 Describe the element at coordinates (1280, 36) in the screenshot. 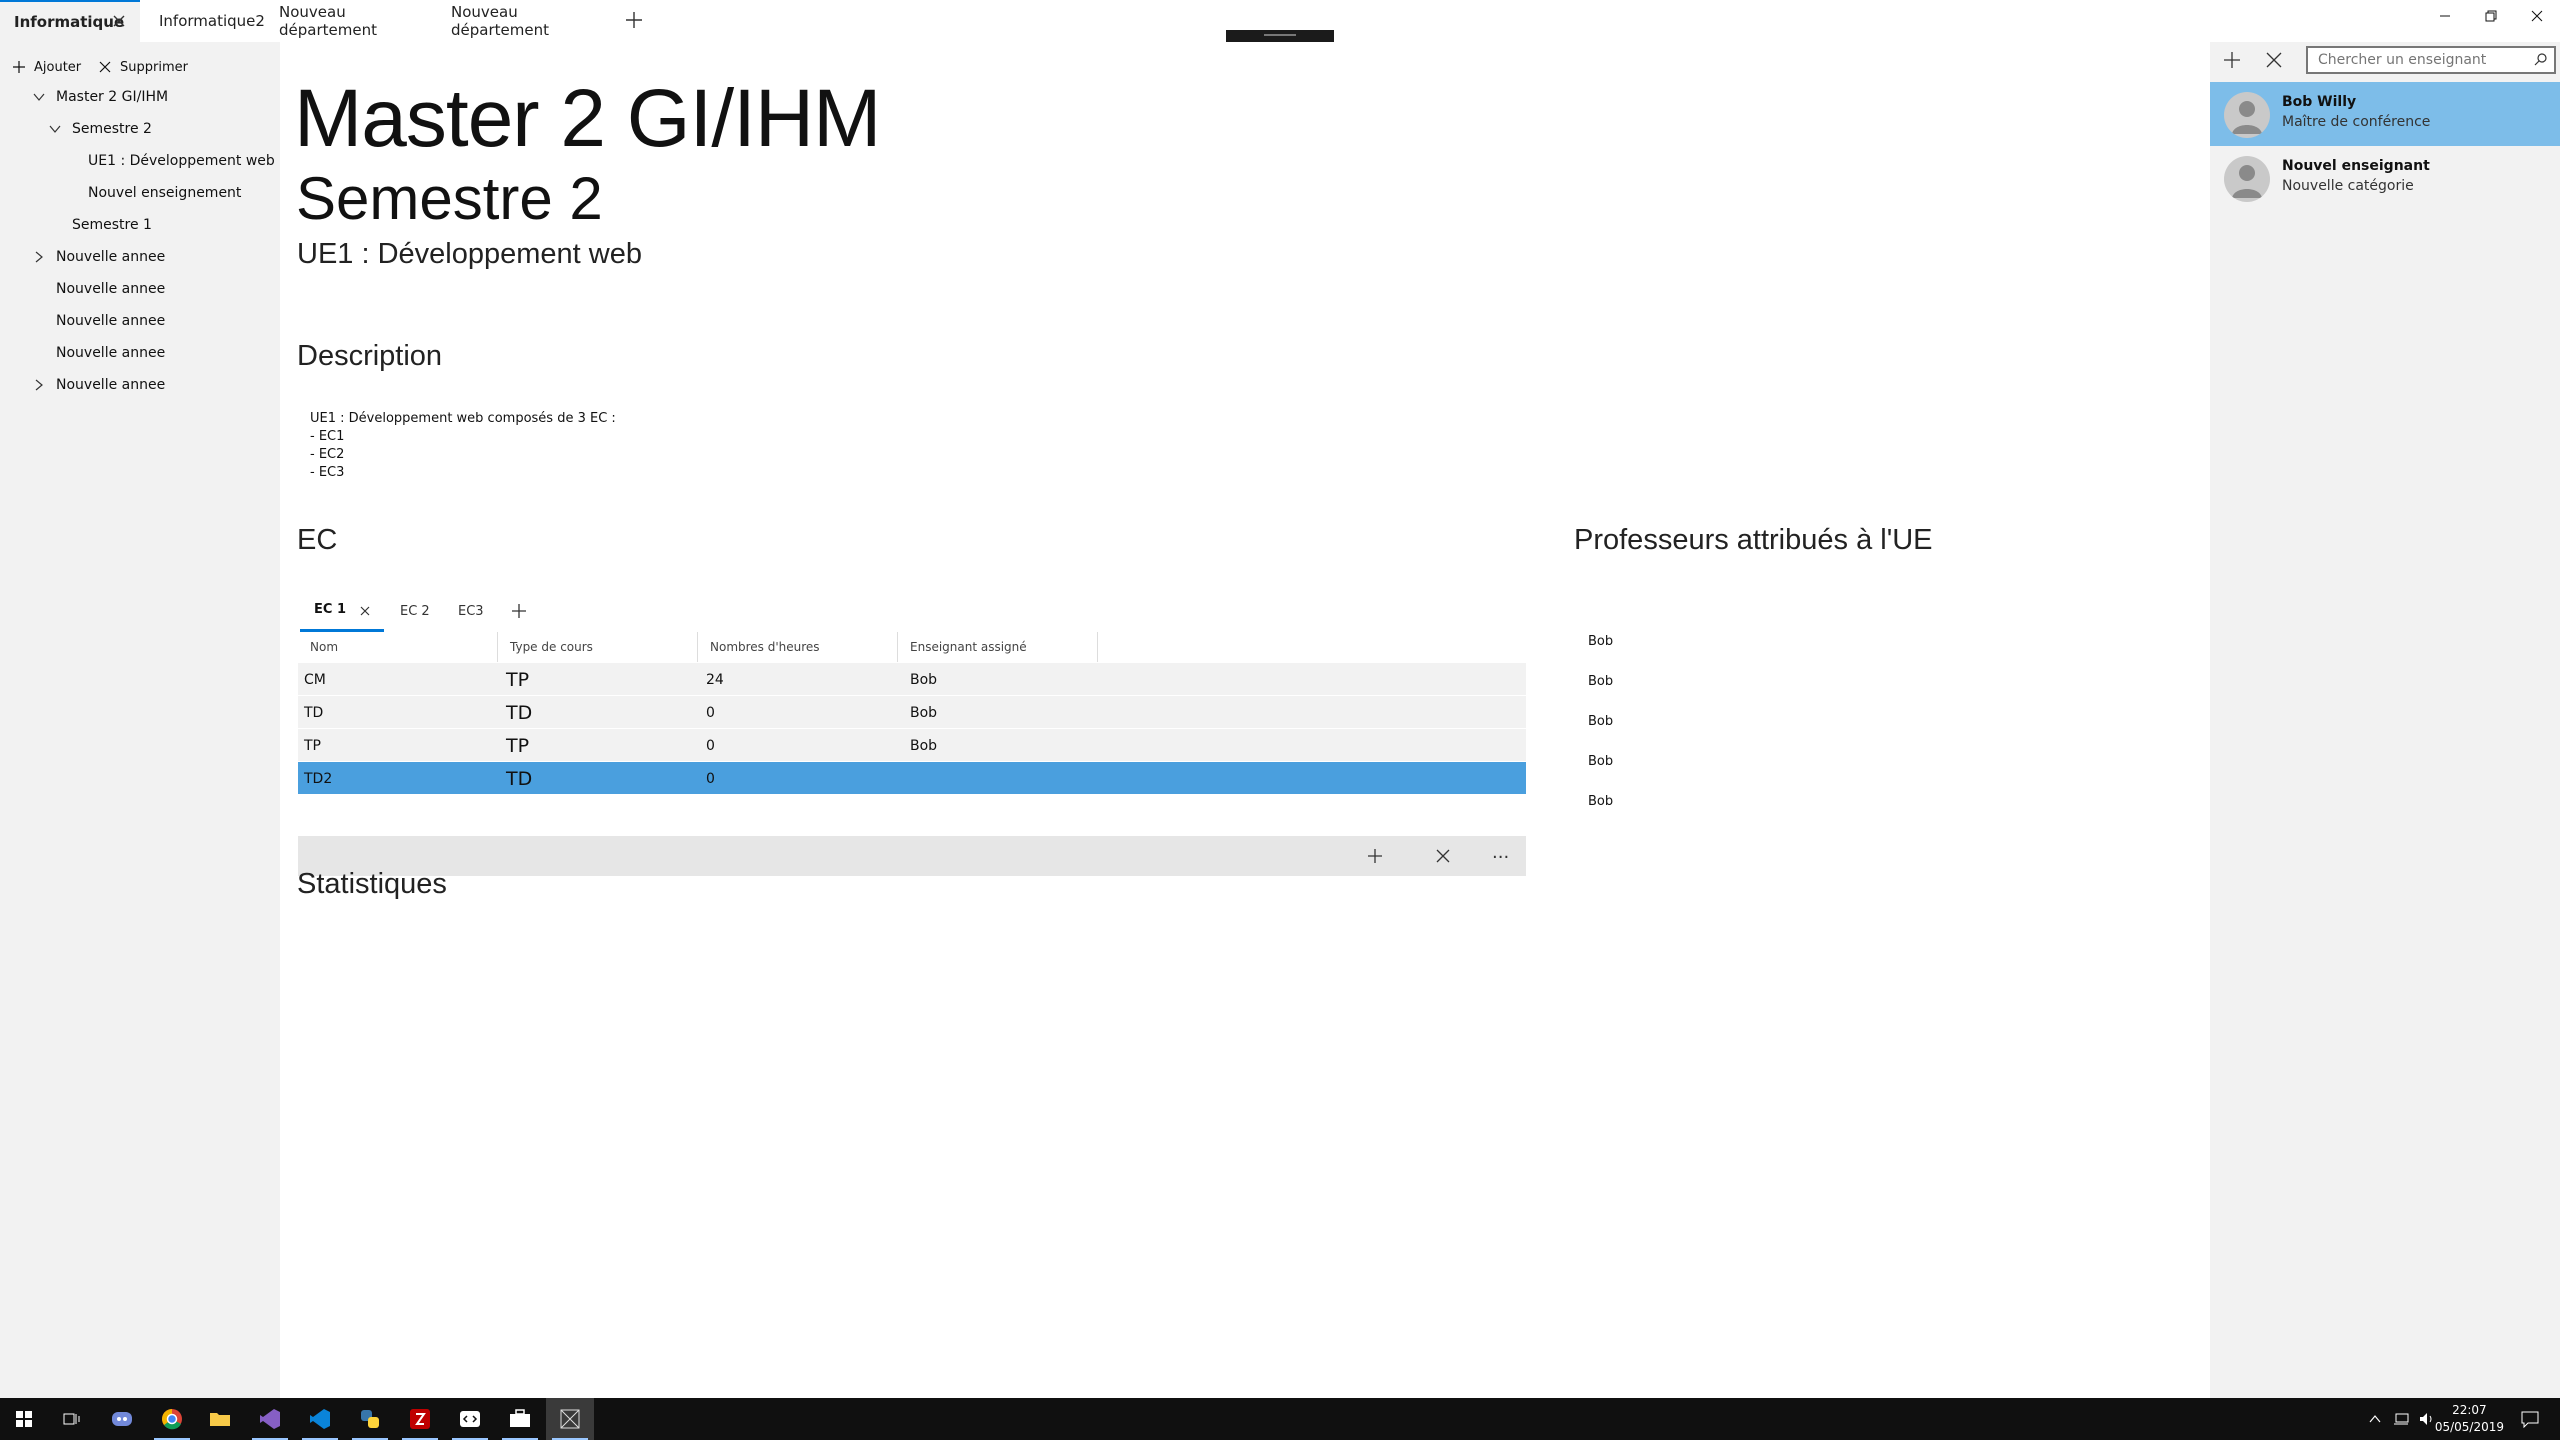

I see `drag-handle` at that location.